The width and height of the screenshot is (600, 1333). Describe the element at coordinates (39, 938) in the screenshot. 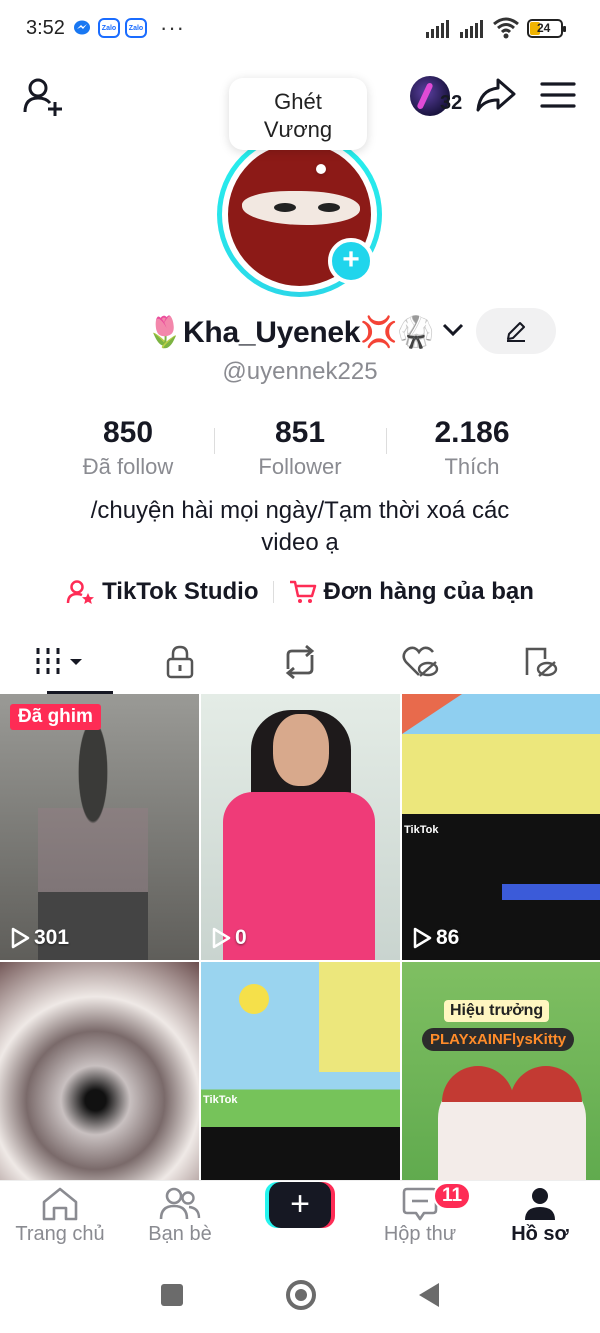

I see `view-count: 301` at that location.